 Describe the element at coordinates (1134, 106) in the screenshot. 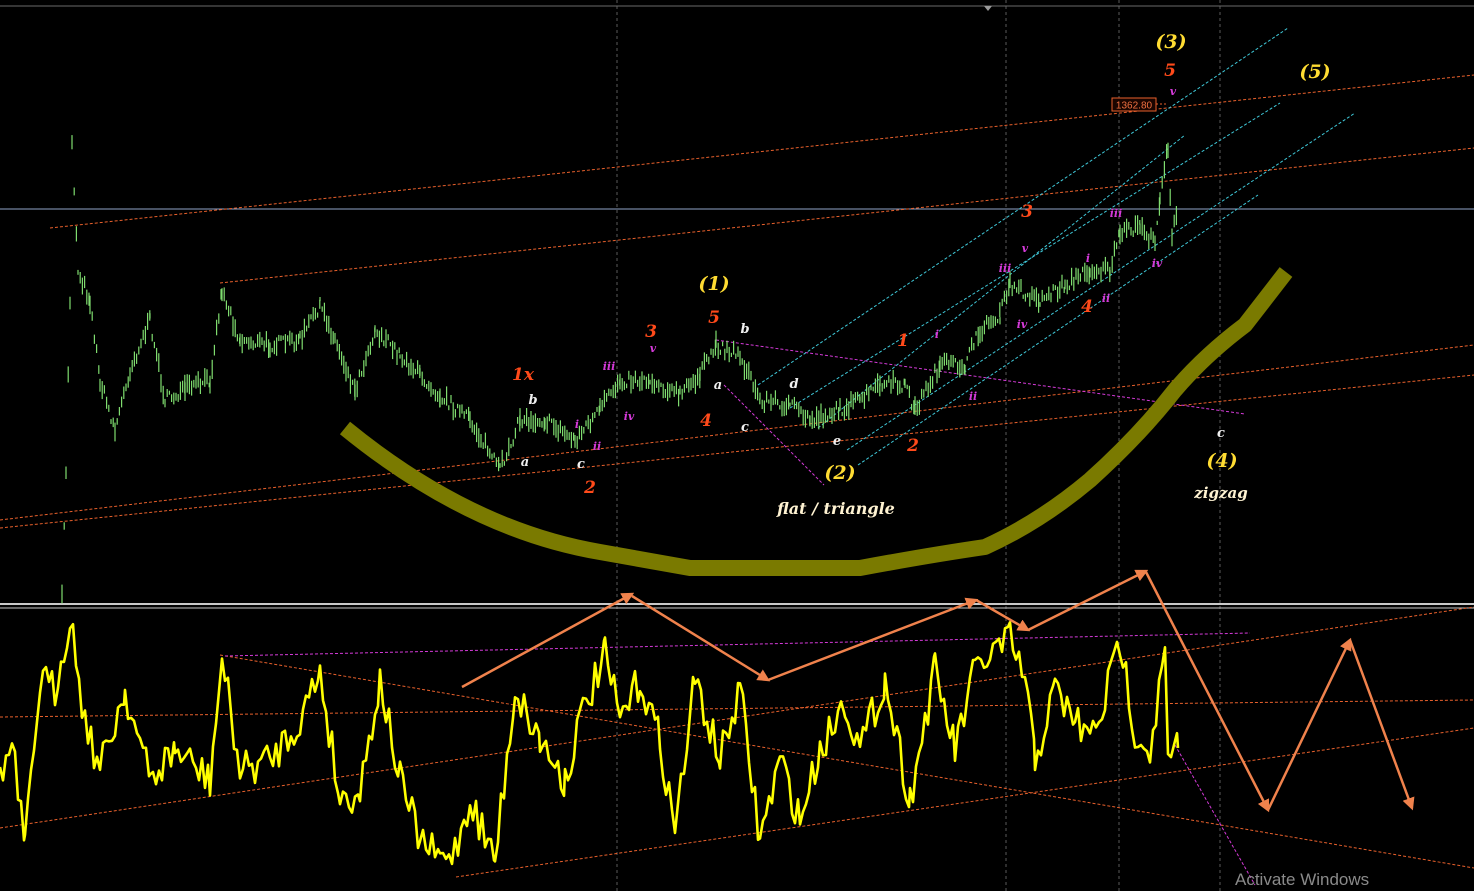

I see `price-tag-text: 1362.80` at that location.